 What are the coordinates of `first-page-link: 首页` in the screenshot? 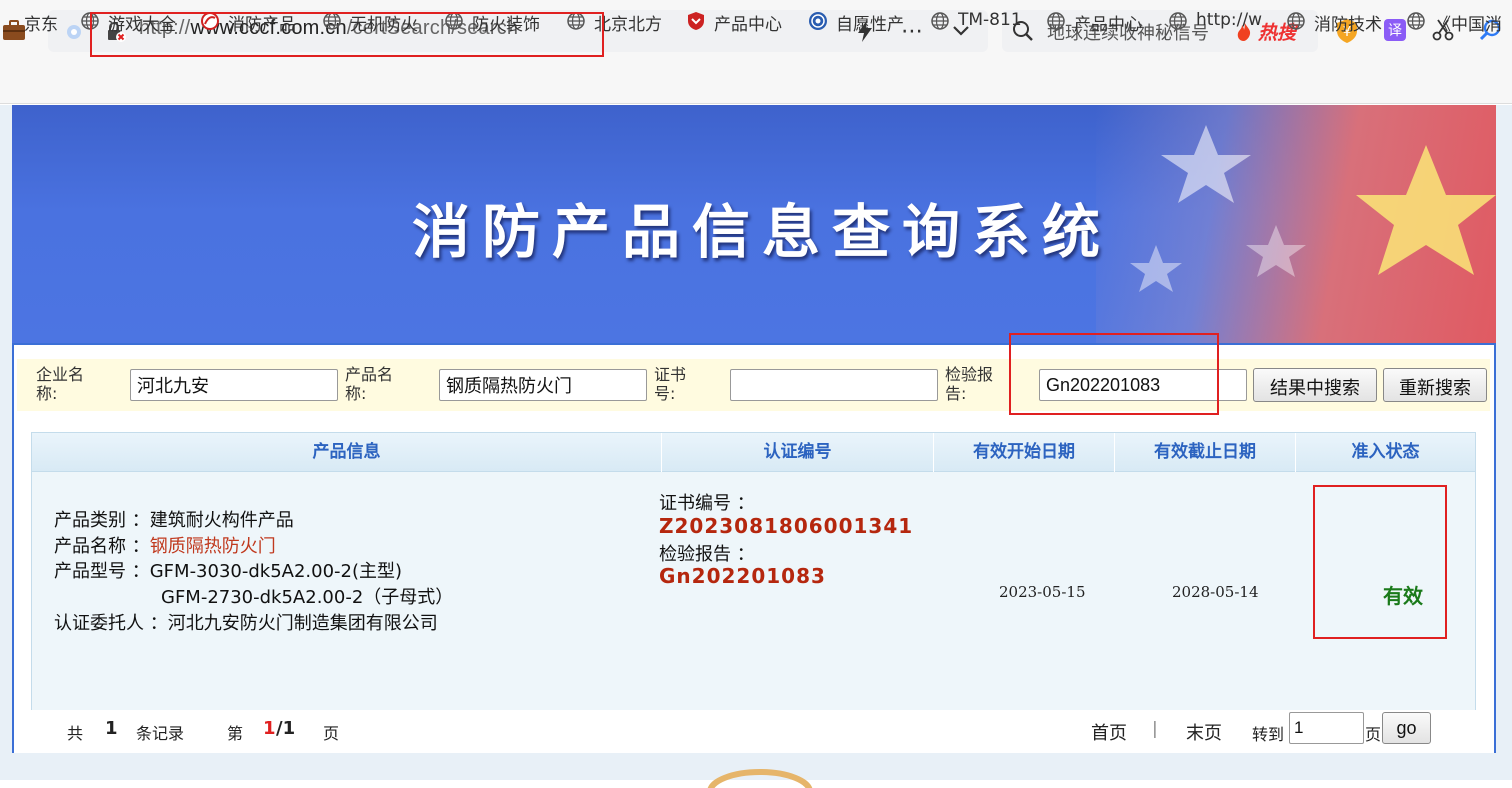 It's located at (1109, 732).